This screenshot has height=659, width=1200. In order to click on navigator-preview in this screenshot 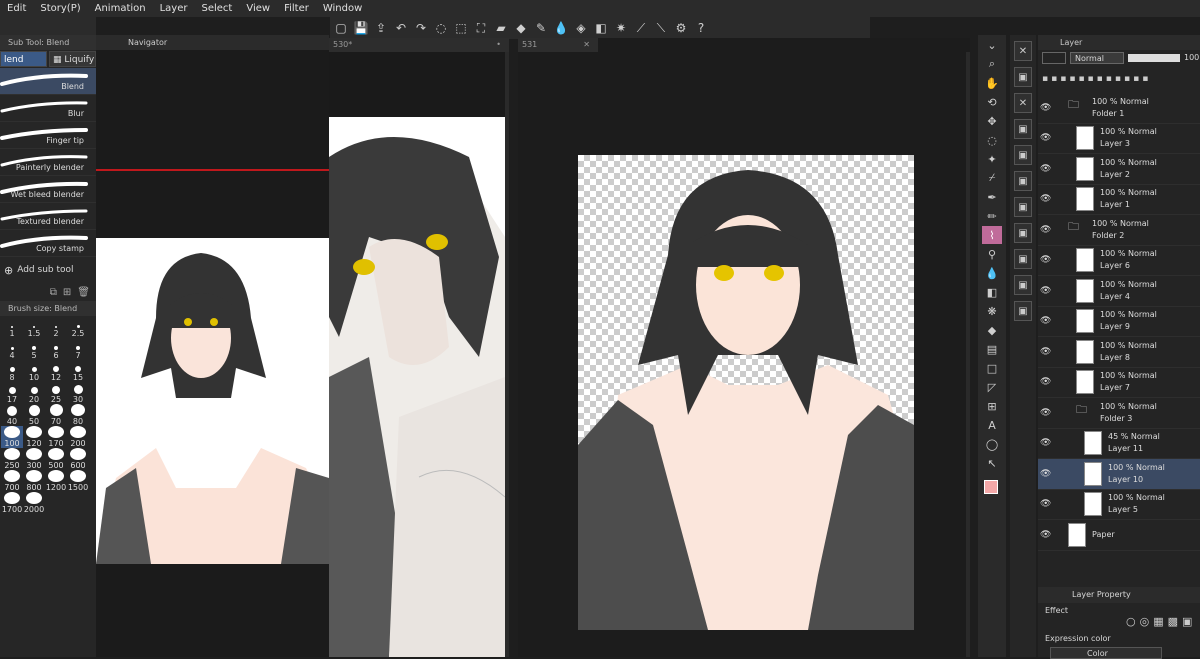, I will do `click(212, 401)`.